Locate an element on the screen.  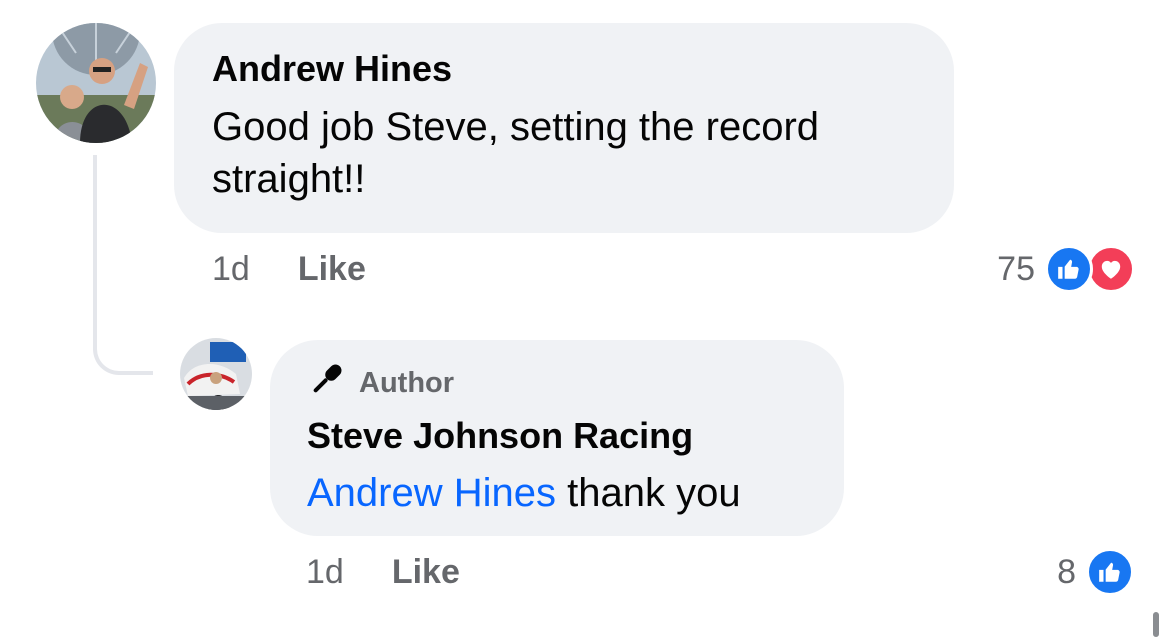
reaction-count: 75 is located at coordinates (1016, 268).